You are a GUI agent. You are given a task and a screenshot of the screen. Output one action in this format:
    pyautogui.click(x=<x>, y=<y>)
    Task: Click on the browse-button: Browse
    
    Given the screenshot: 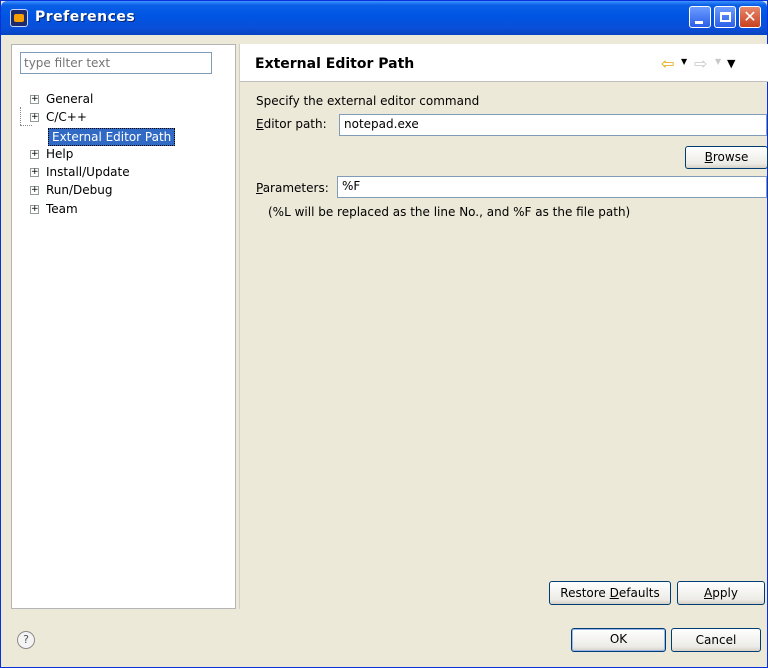 What is the action you would take?
    pyautogui.click(x=726, y=157)
    